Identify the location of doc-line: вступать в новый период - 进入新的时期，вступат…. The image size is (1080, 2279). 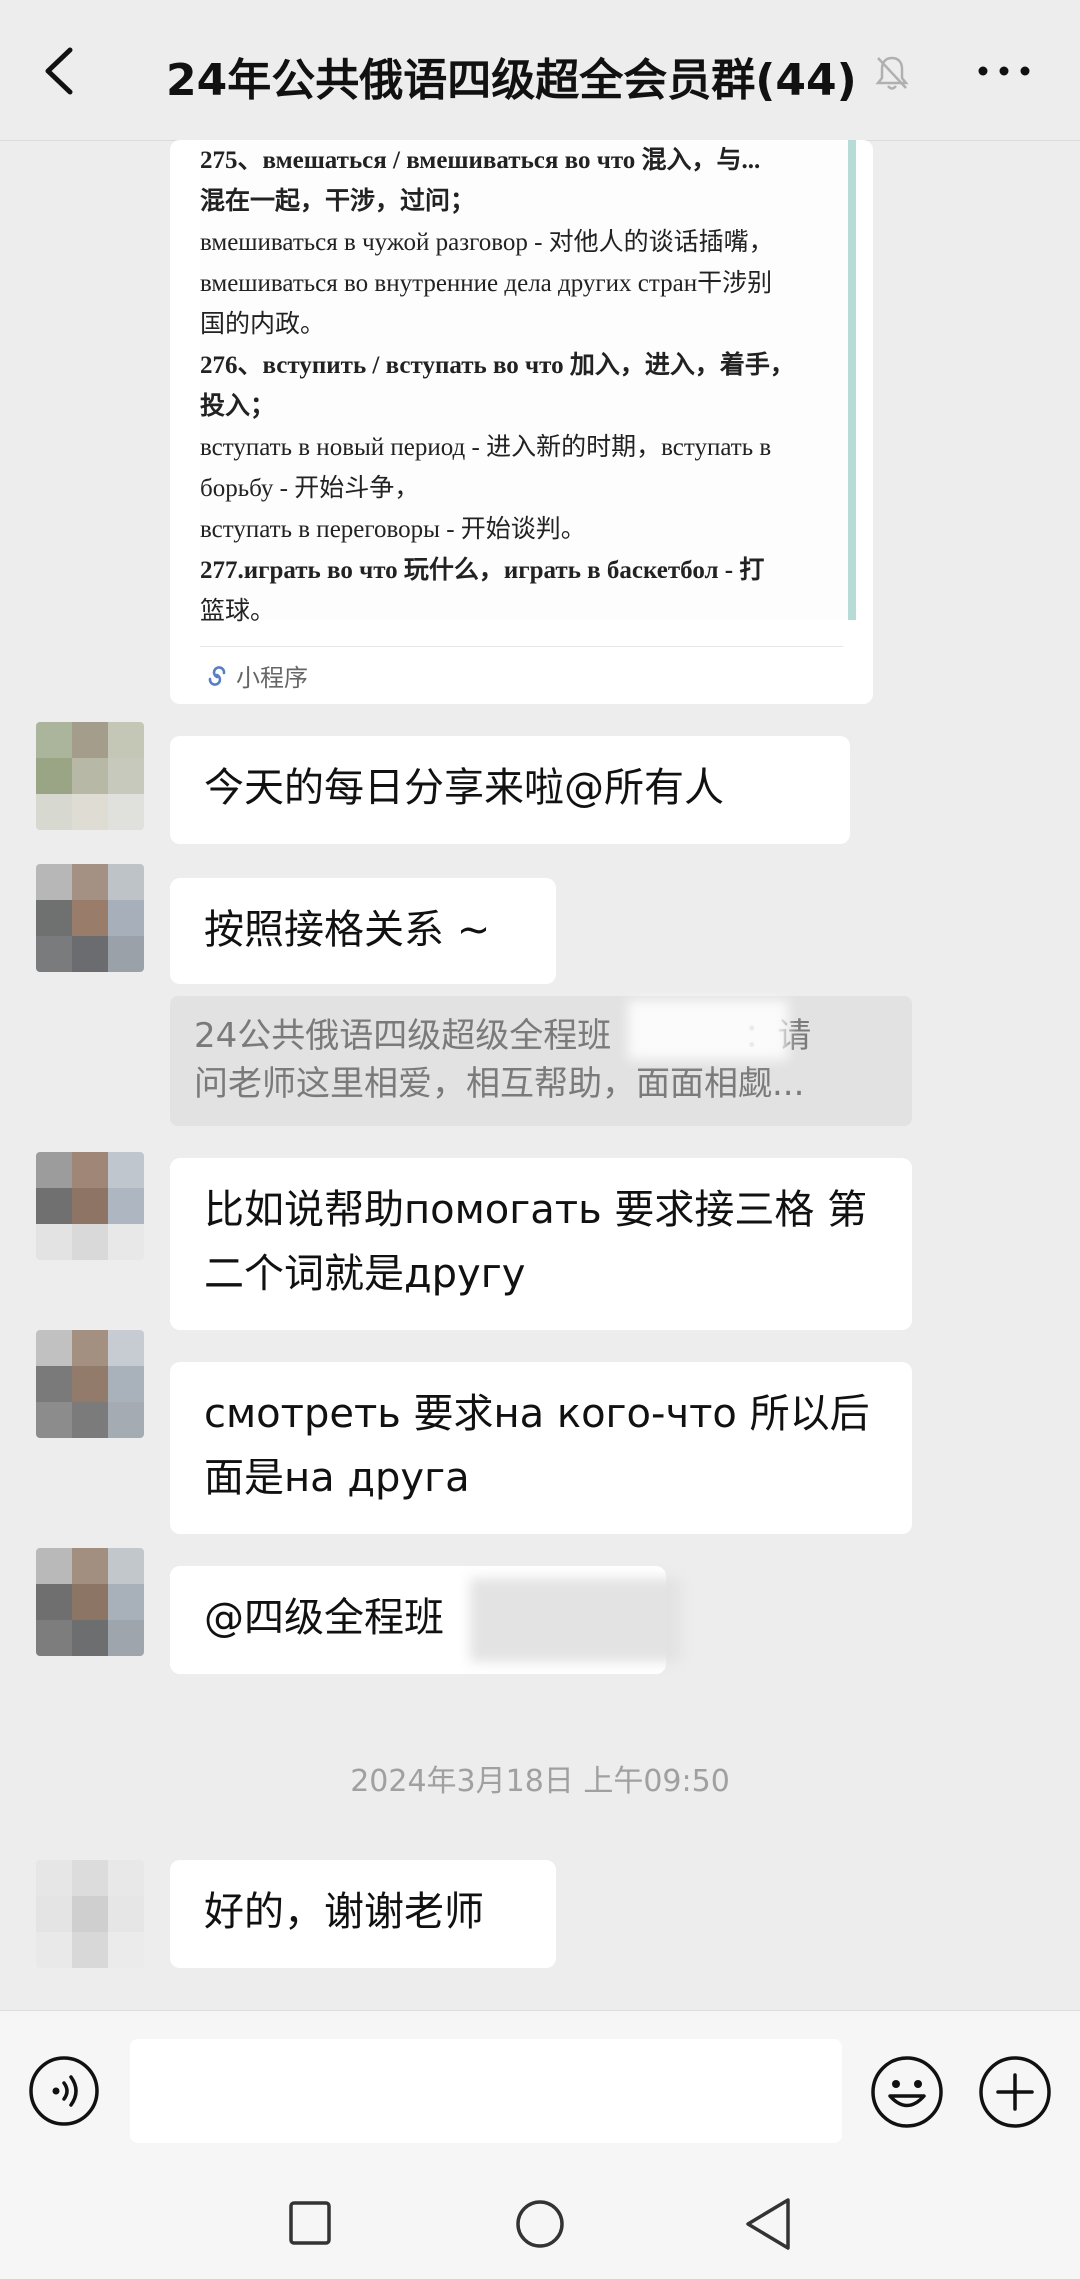
(486, 447).